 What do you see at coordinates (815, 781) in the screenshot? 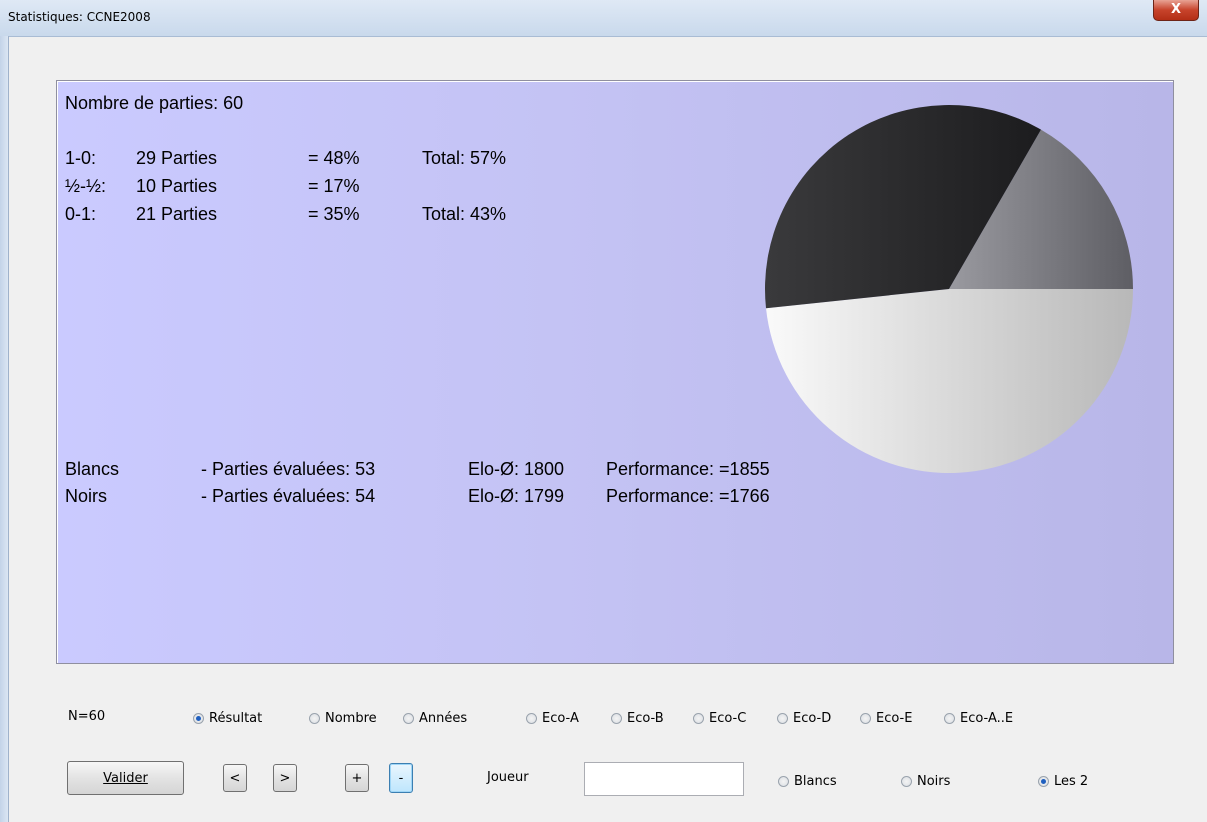
I see `side-radio-label: Blancs` at bounding box center [815, 781].